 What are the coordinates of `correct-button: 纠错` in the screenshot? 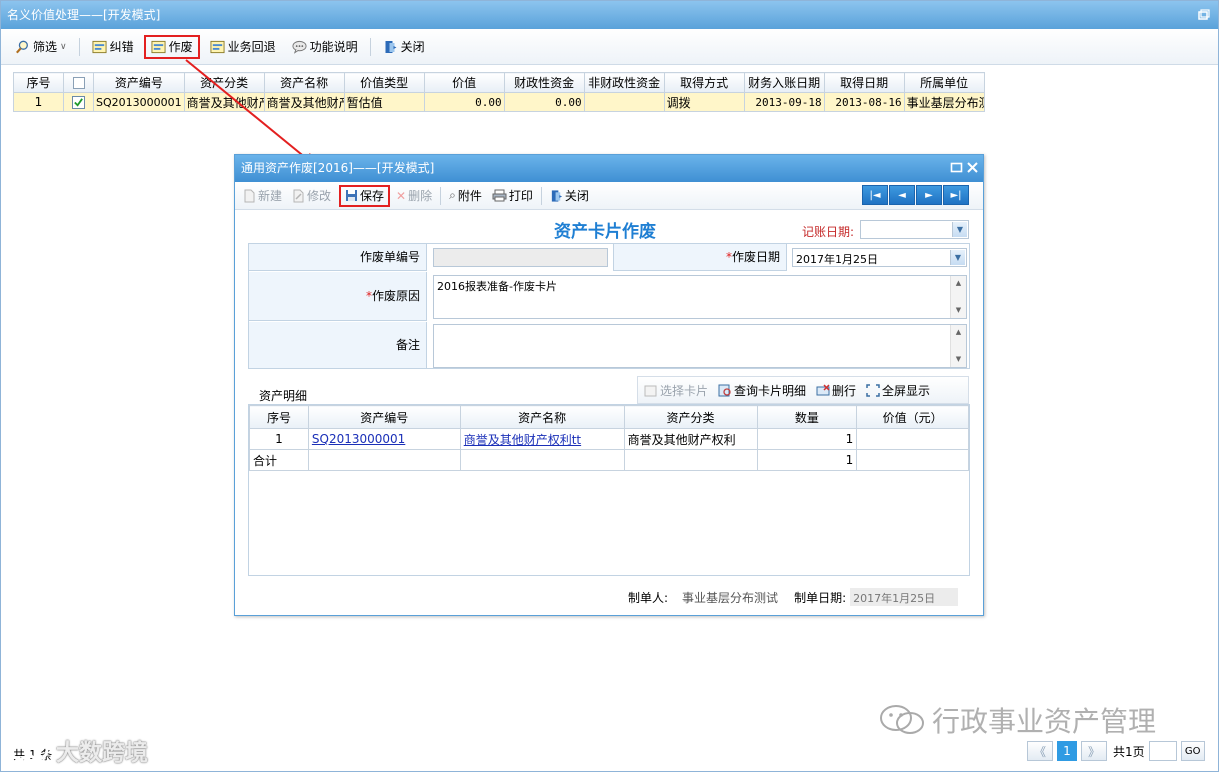 It's located at (113, 47).